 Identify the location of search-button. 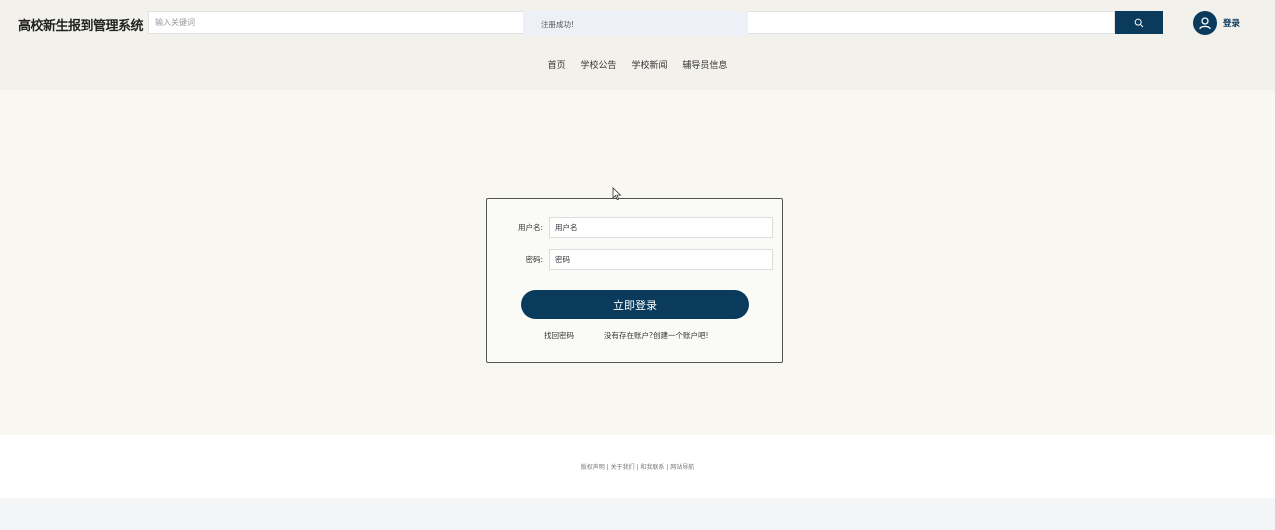
(1139, 22).